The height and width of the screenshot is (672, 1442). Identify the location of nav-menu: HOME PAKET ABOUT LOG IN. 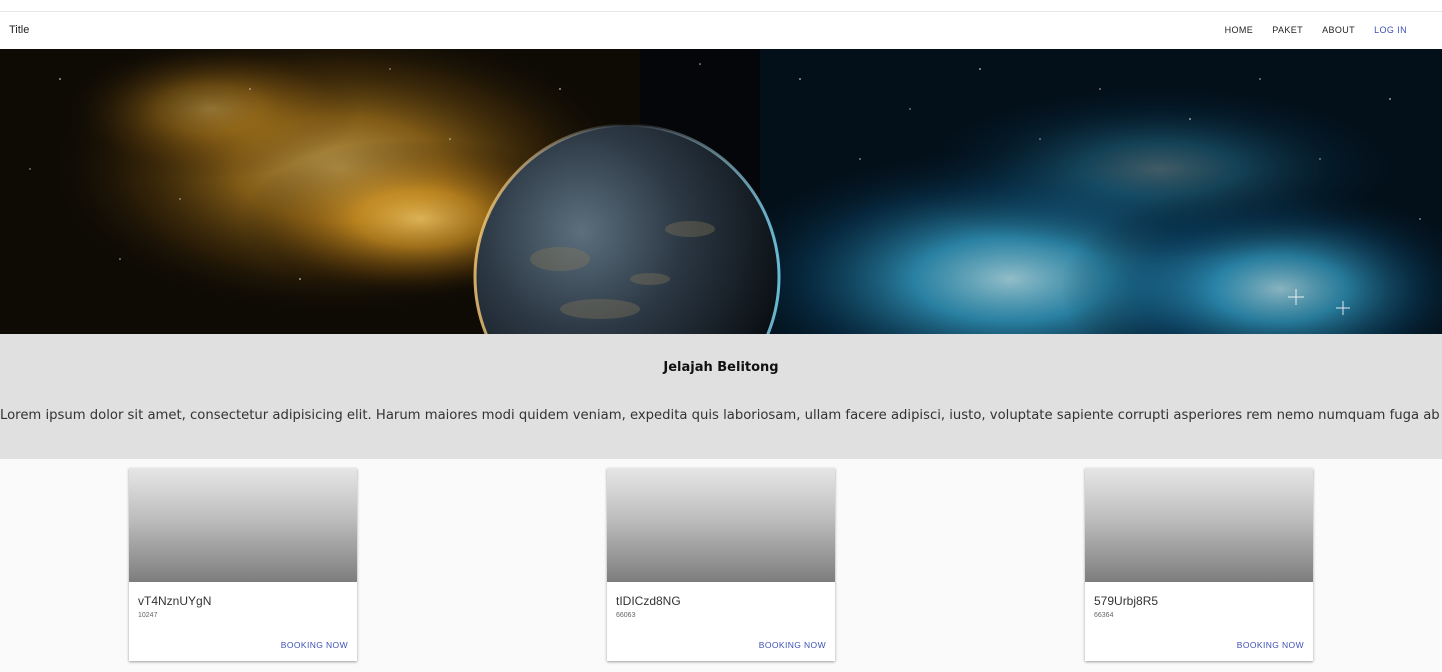
(1316, 30).